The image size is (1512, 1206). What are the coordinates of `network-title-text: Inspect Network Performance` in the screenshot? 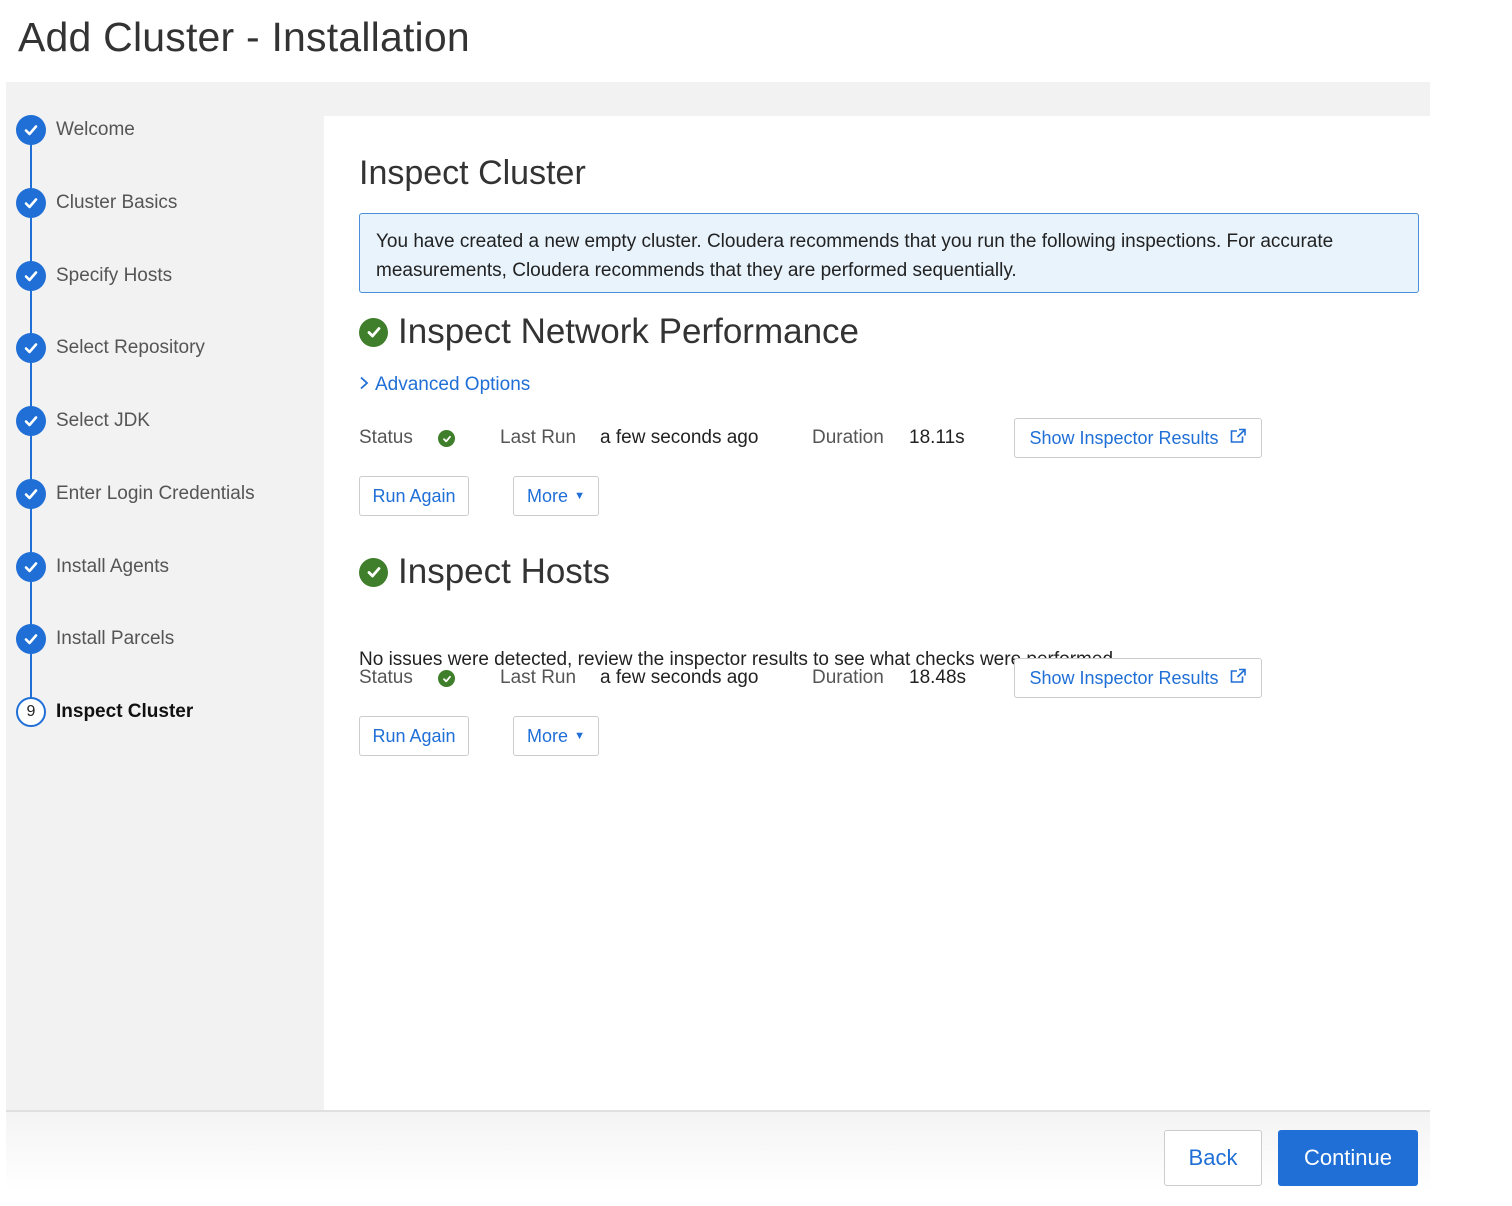 It's located at (629, 331).